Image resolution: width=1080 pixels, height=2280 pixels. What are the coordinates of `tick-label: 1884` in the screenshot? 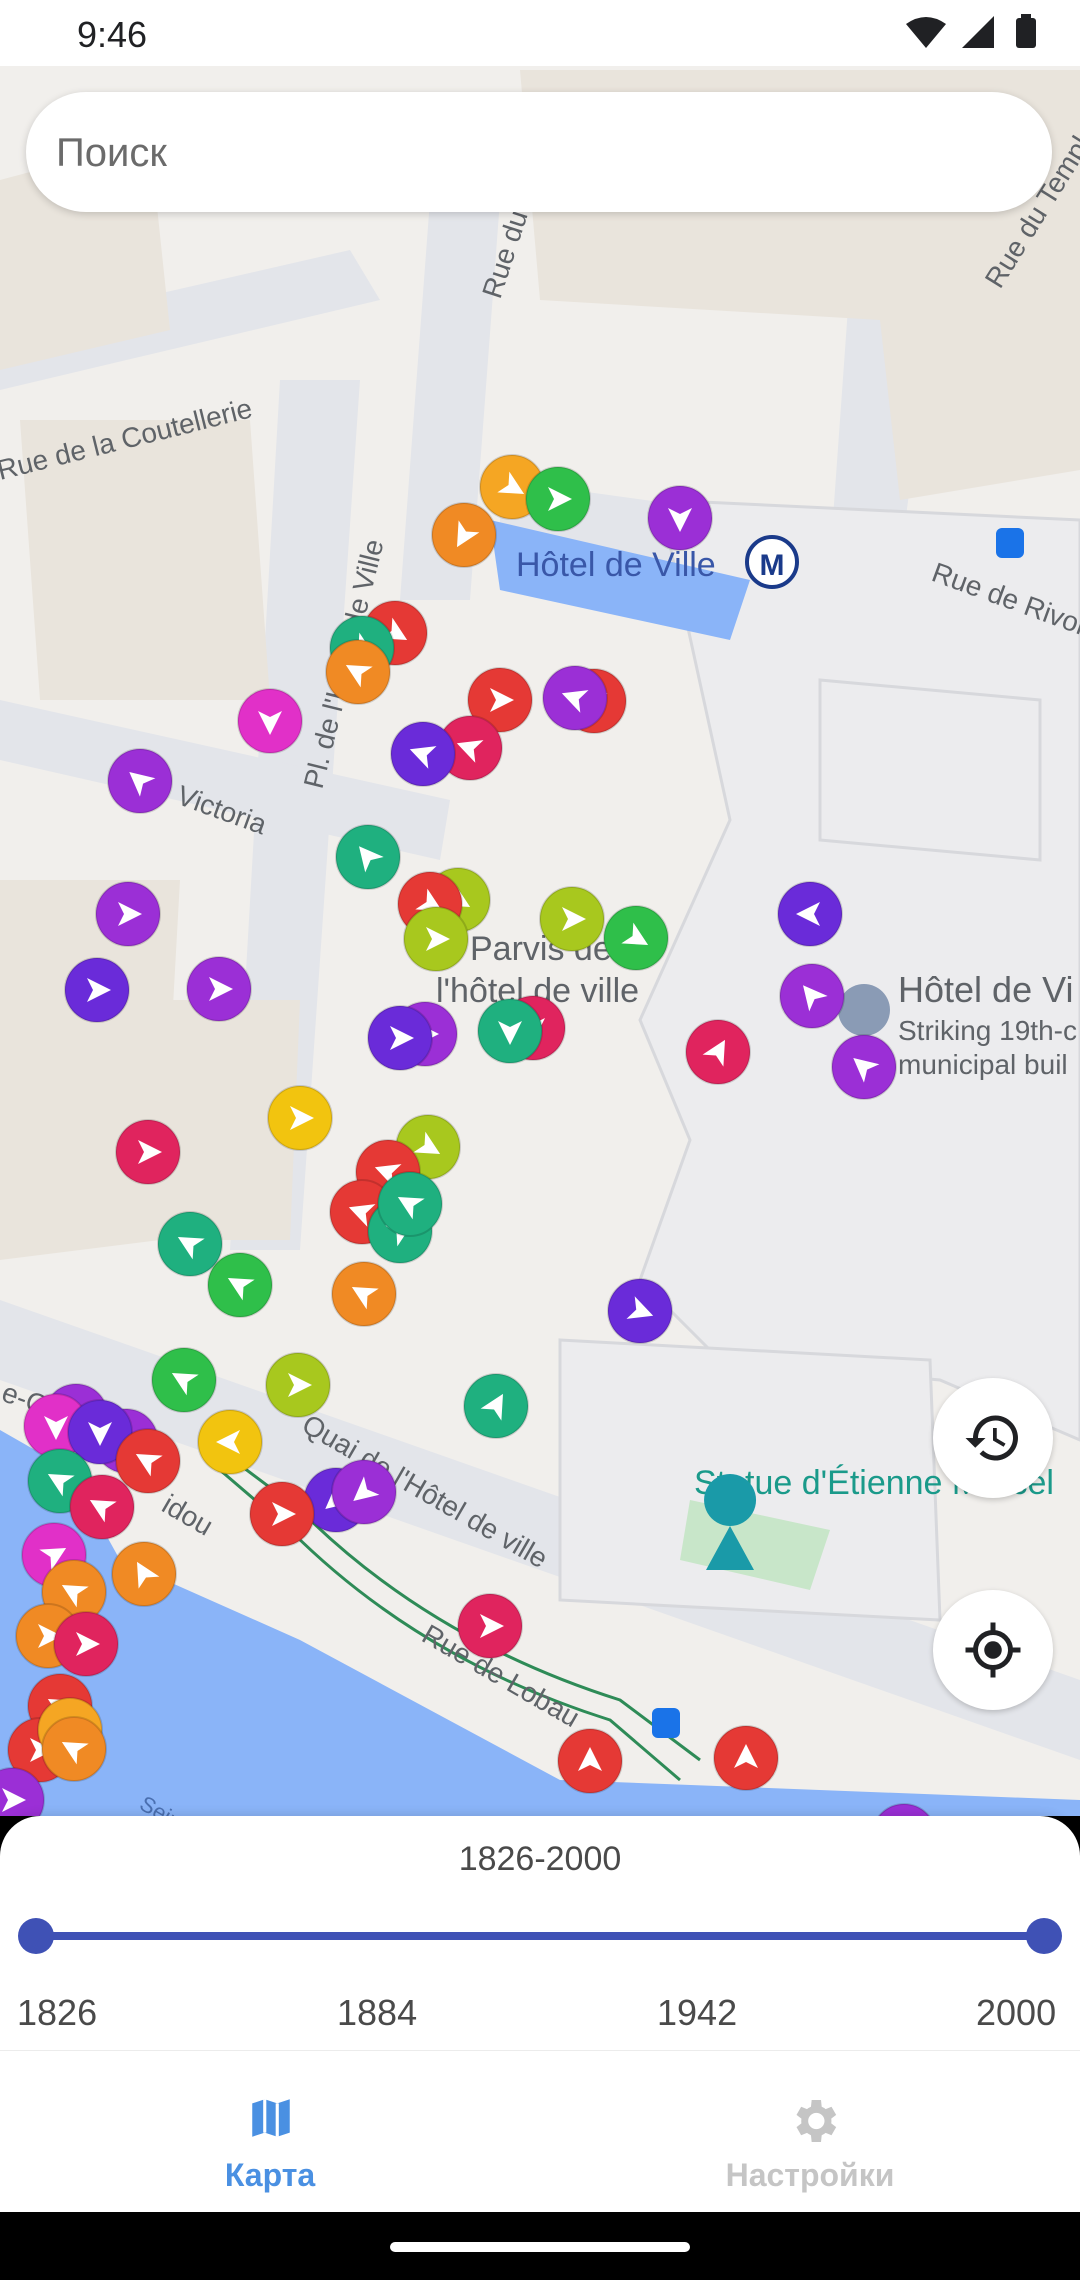 It's located at (377, 2012).